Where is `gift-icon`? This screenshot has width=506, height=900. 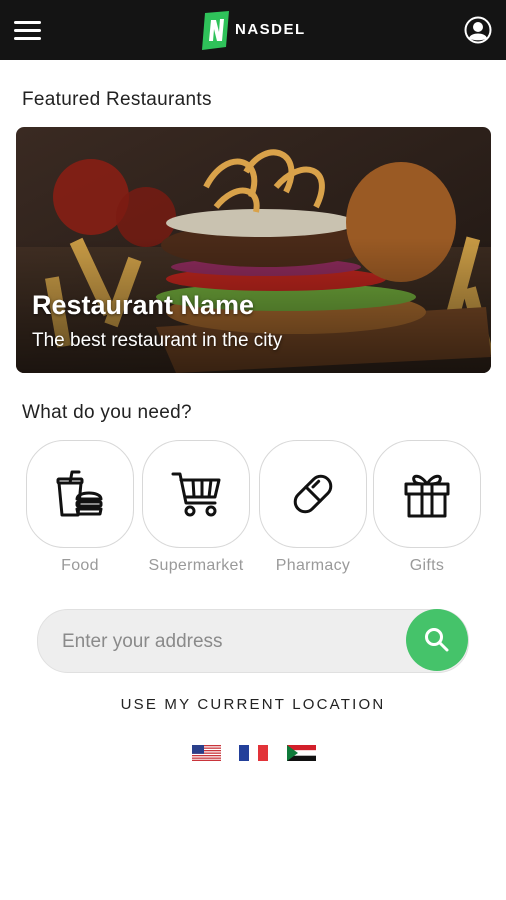 gift-icon is located at coordinates (427, 496).